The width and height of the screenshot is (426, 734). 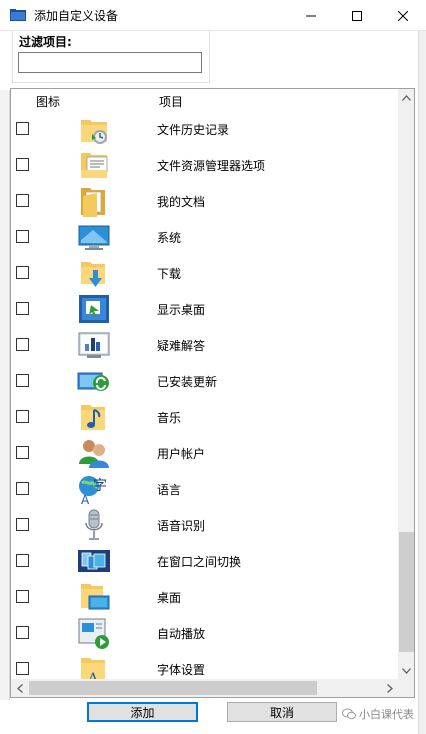 I want to click on minimize-icon, so click(x=311, y=15).